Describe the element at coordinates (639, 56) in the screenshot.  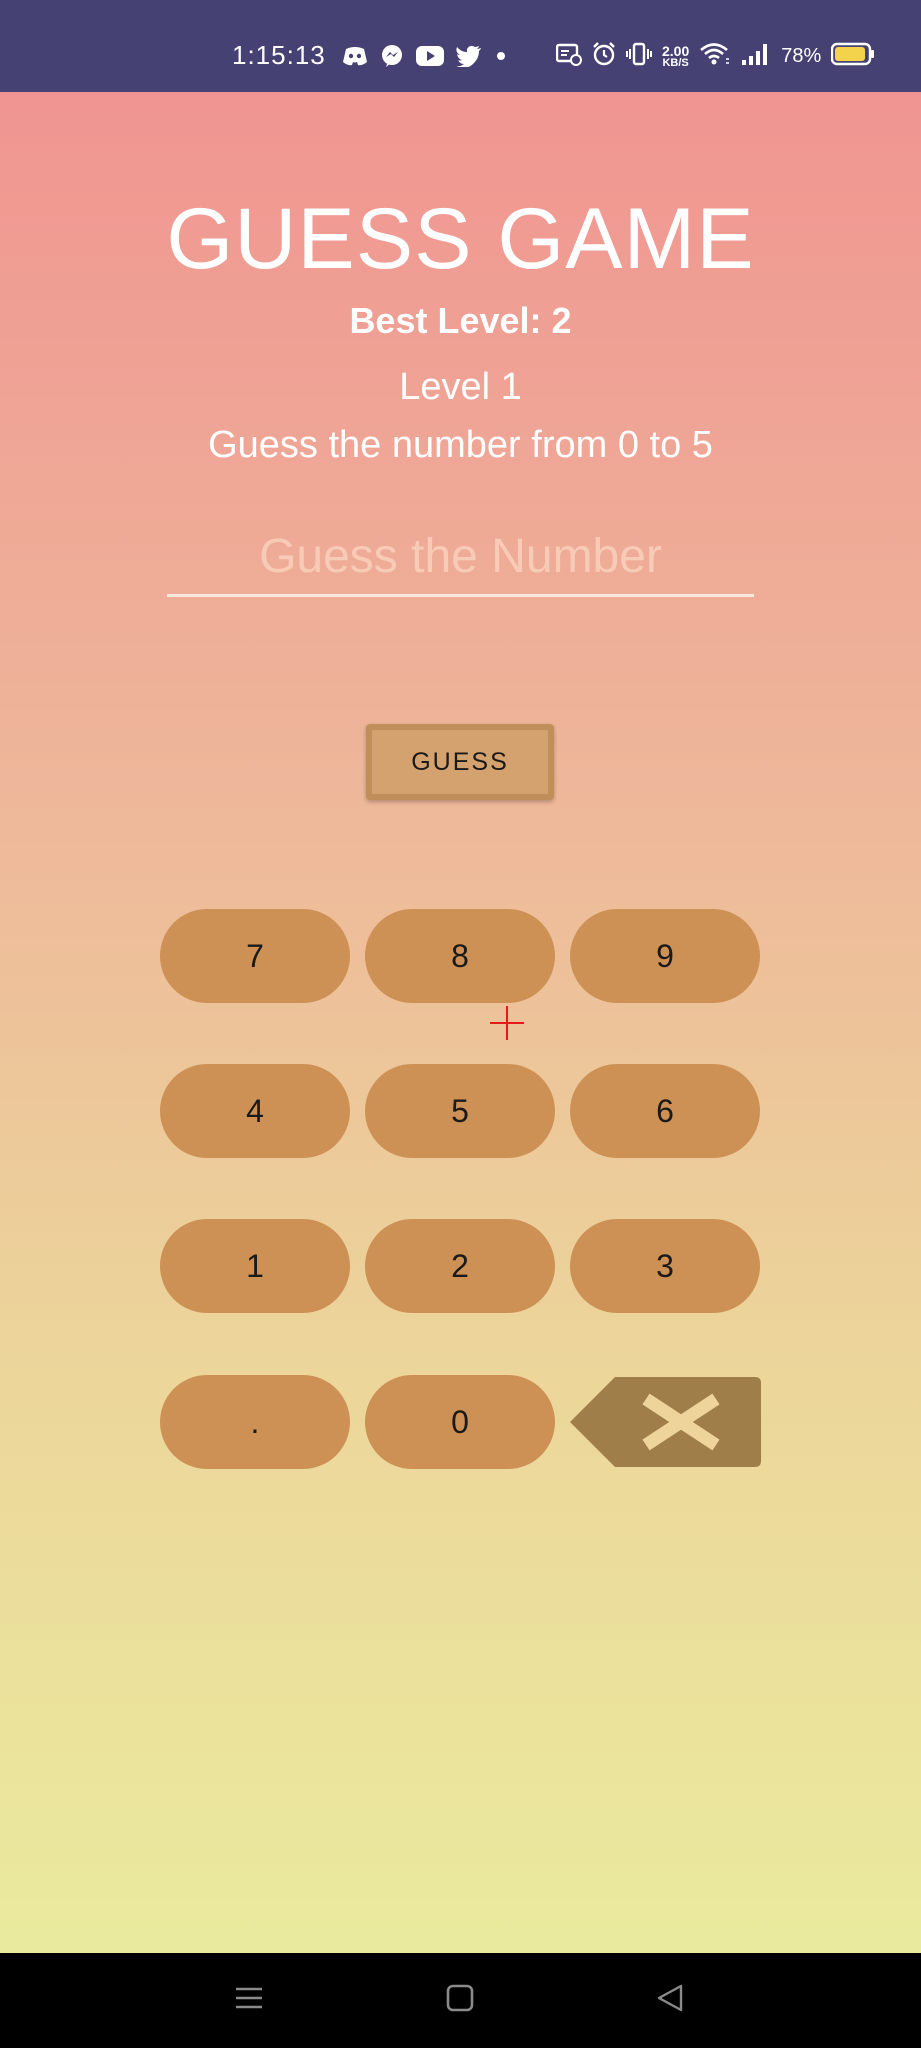
I see `vibrate-icon` at that location.